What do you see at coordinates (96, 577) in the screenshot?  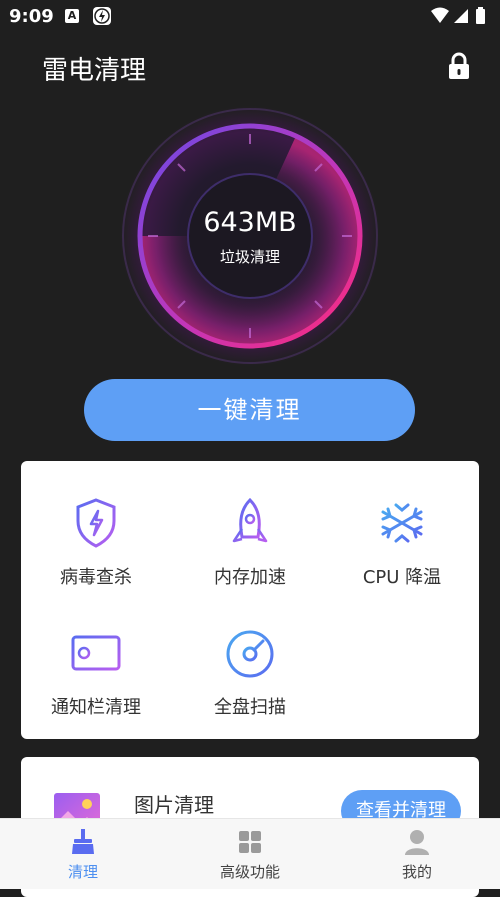 I see `feature-label: 病毒查杀` at bounding box center [96, 577].